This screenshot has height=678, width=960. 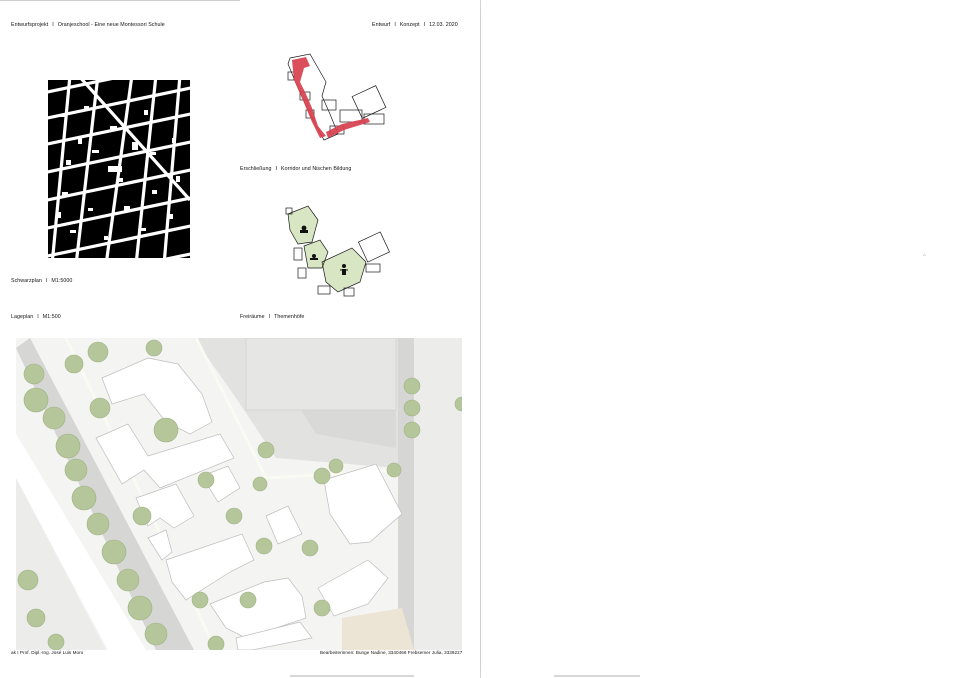 I want to click on schwarzplan-label: Schwarzplan, so click(x=26, y=281).